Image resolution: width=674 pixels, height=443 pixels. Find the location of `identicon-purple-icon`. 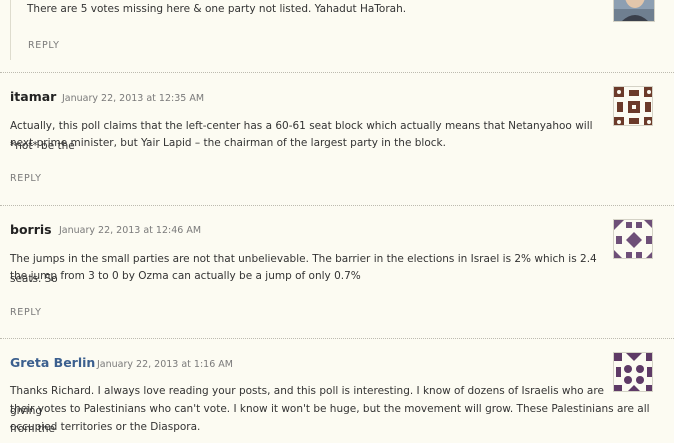

identicon-purple-icon is located at coordinates (633, 239).